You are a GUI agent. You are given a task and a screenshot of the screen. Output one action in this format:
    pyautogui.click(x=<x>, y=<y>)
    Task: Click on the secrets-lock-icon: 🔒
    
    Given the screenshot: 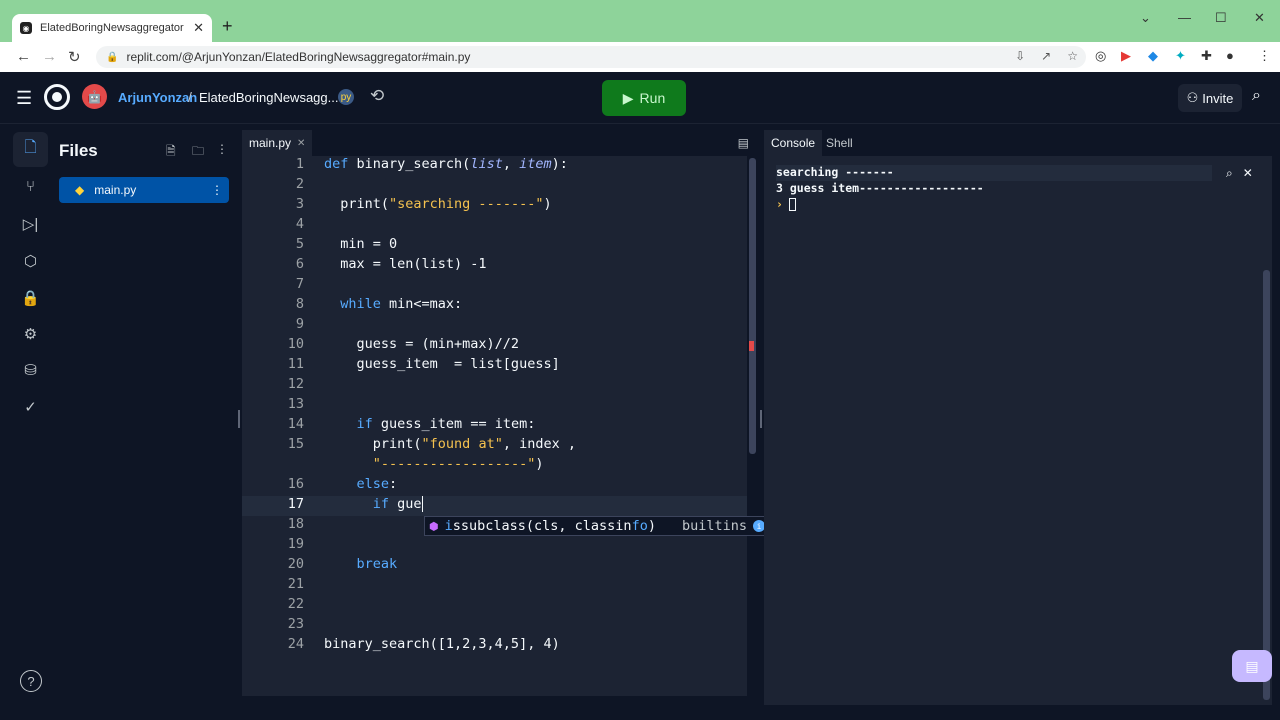 What is the action you would take?
    pyautogui.click(x=30, y=297)
    